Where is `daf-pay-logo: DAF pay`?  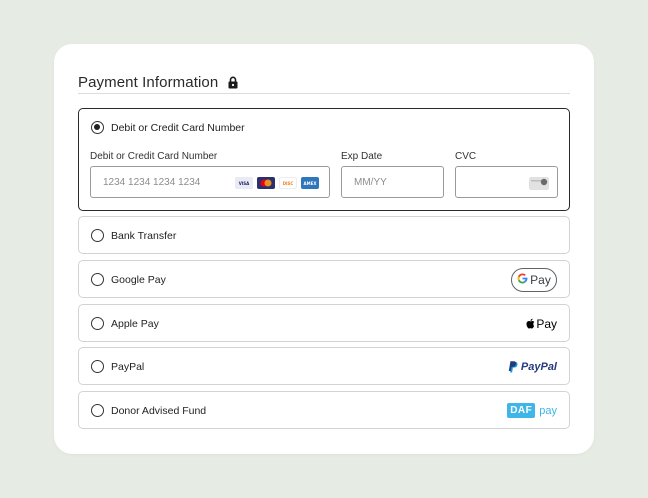 daf-pay-logo: DAF pay is located at coordinates (532, 410).